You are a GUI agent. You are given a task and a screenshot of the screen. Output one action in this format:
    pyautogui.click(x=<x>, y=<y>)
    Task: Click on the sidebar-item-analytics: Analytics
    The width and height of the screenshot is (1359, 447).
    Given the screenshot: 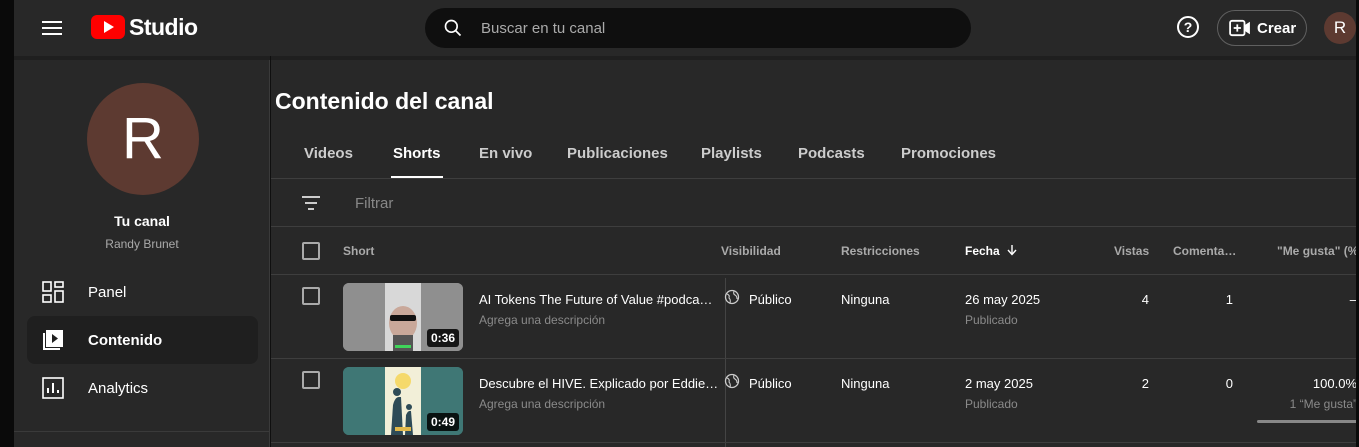 What is the action you would take?
    pyautogui.click(x=142, y=388)
    